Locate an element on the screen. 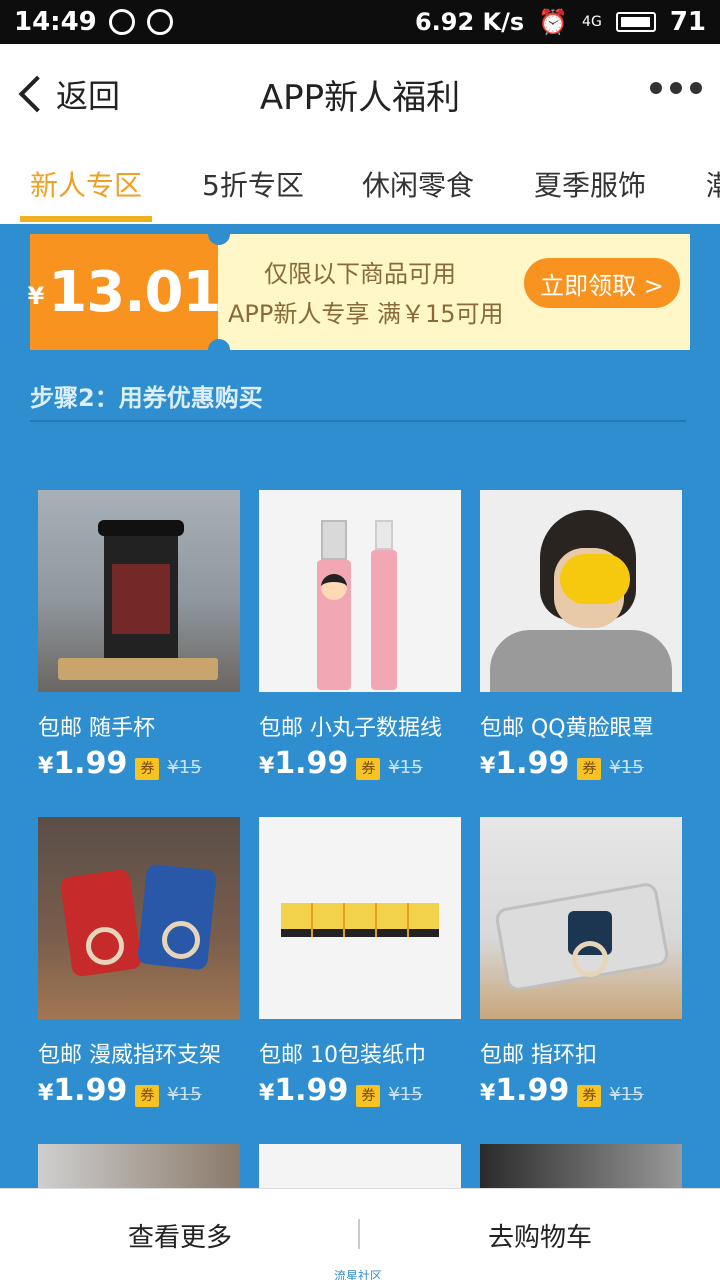 The height and width of the screenshot is (1280, 720). cup-lid is located at coordinates (141, 528).